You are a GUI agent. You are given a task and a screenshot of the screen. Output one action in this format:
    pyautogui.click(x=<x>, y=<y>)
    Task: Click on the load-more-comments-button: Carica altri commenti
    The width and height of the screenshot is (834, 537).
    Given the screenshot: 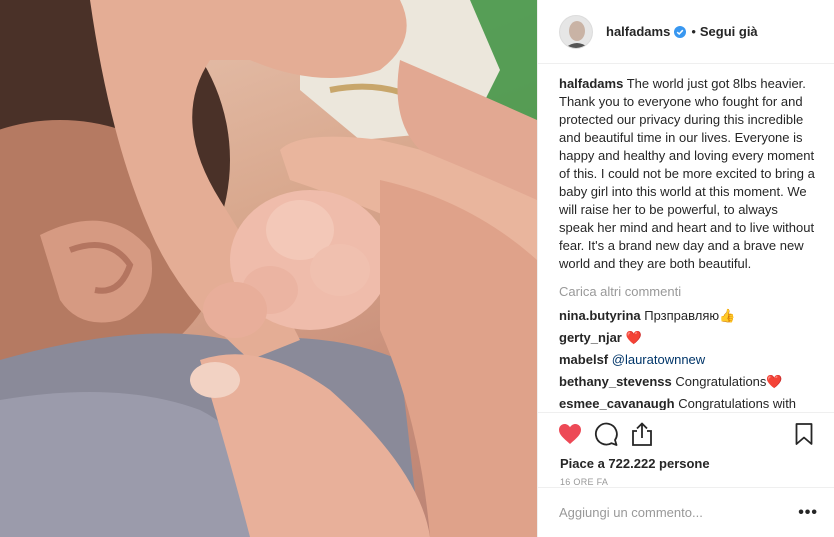 What is the action you would take?
    pyautogui.click(x=687, y=292)
    